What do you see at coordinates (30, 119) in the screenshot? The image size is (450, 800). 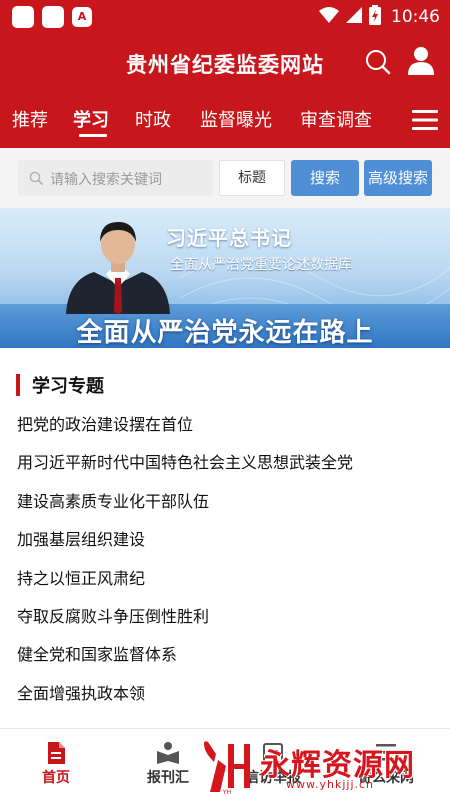 I see `tab-recommend: 推荐` at bounding box center [30, 119].